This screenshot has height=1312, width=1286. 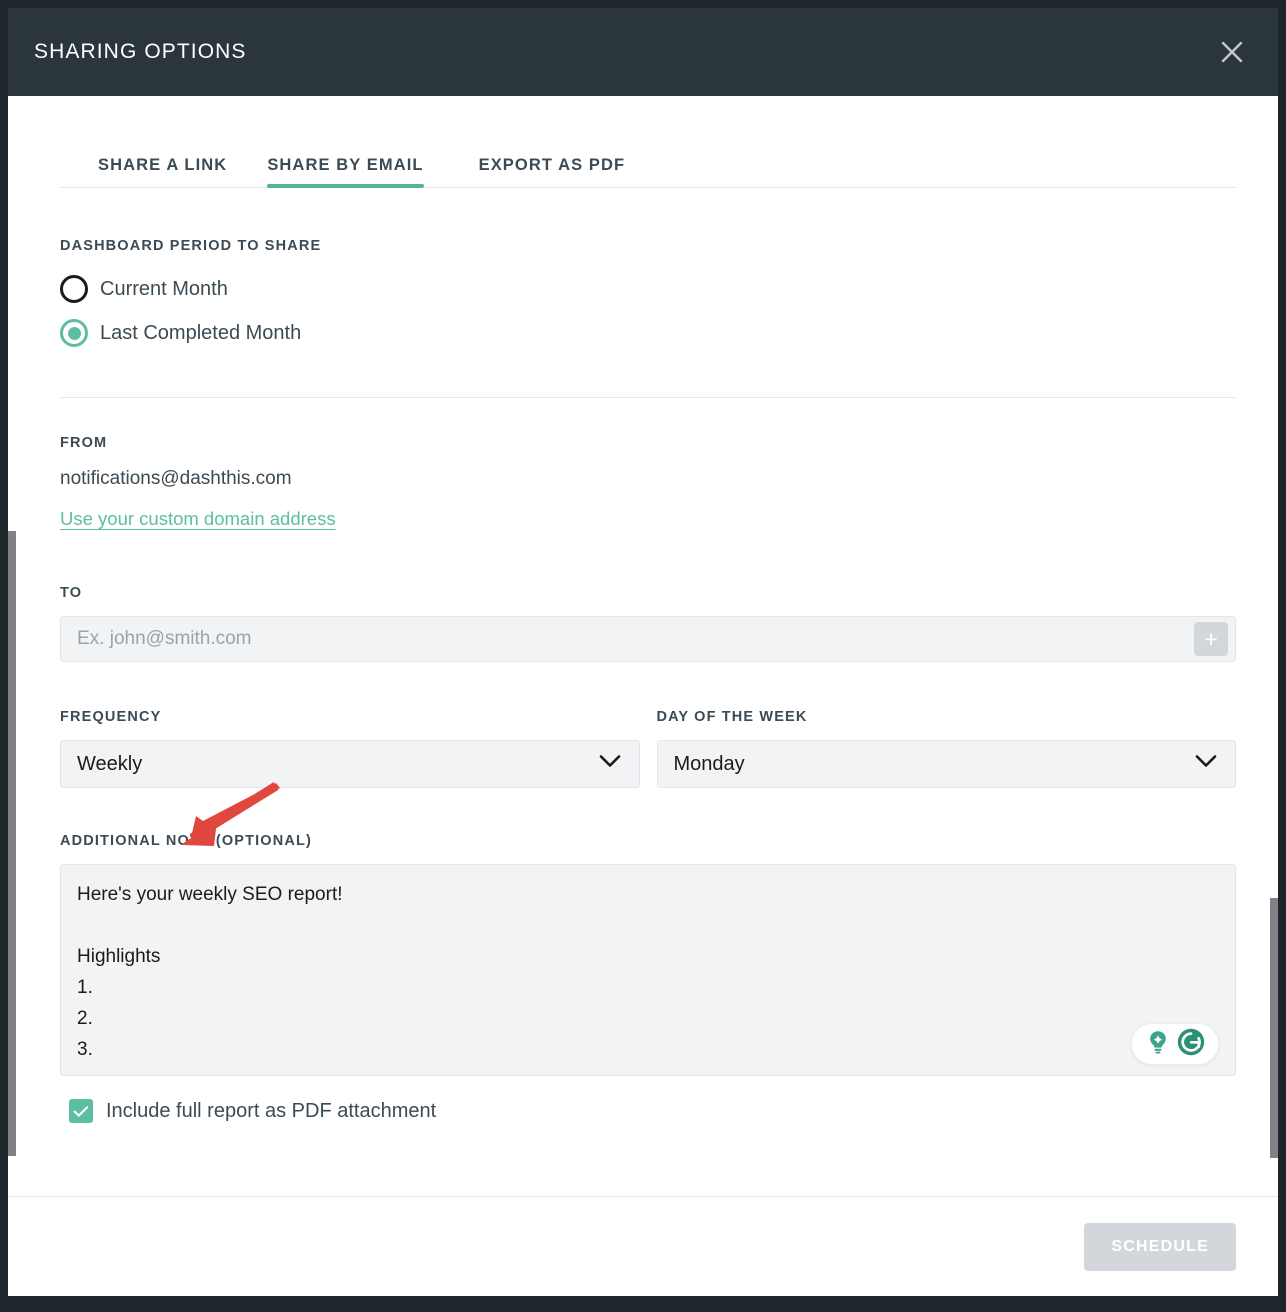 I want to click on to-section: TO +, so click(x=647, y=596).